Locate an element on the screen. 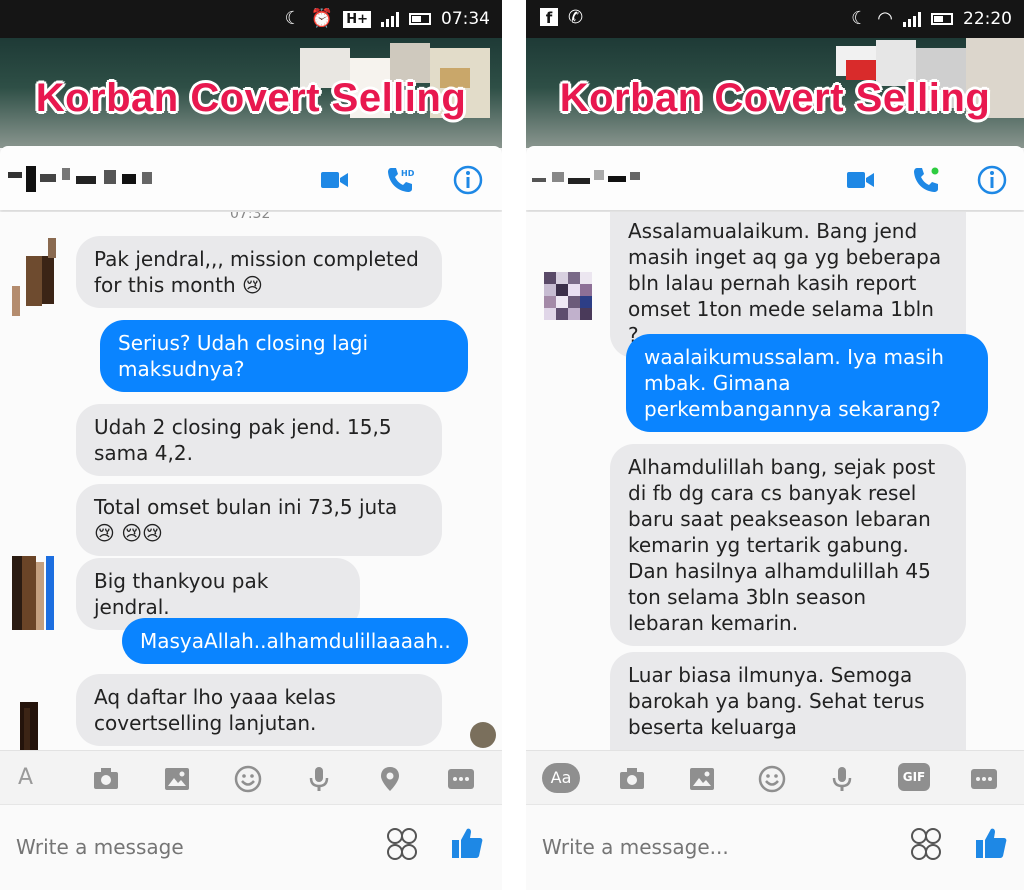 The image size is (1024, 890). alarm-icon: ⏰ is located at coordinates (322, 18).